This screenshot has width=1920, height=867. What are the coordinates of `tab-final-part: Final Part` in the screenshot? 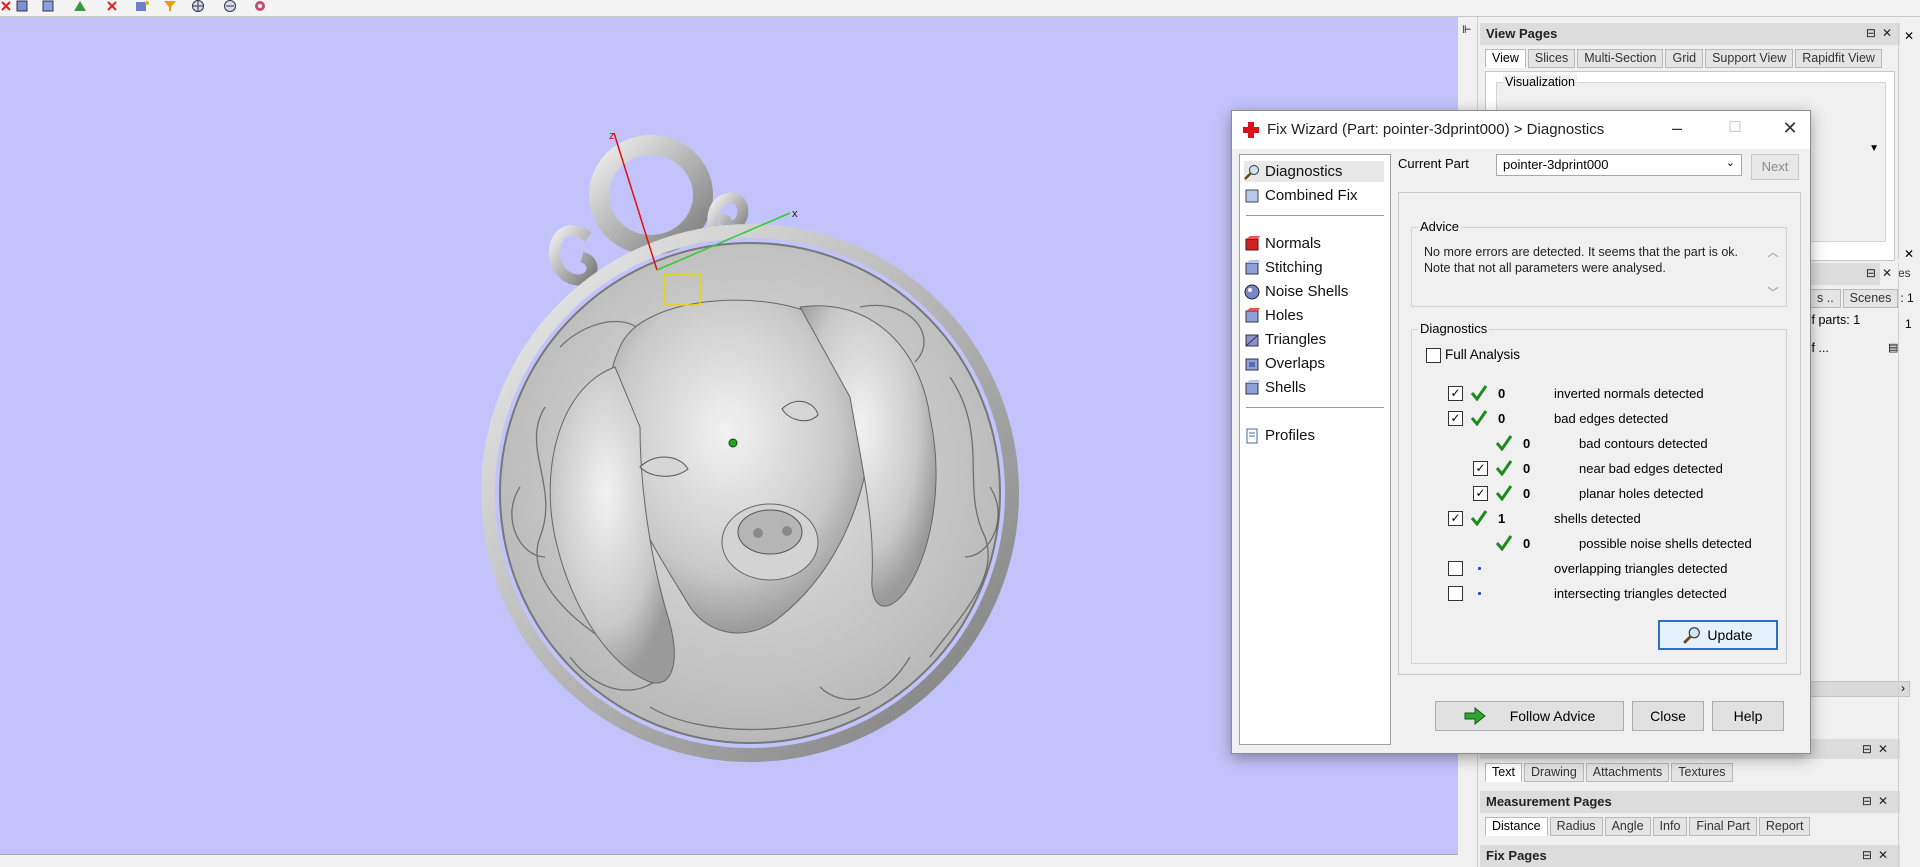 It's located at (1723, 826).